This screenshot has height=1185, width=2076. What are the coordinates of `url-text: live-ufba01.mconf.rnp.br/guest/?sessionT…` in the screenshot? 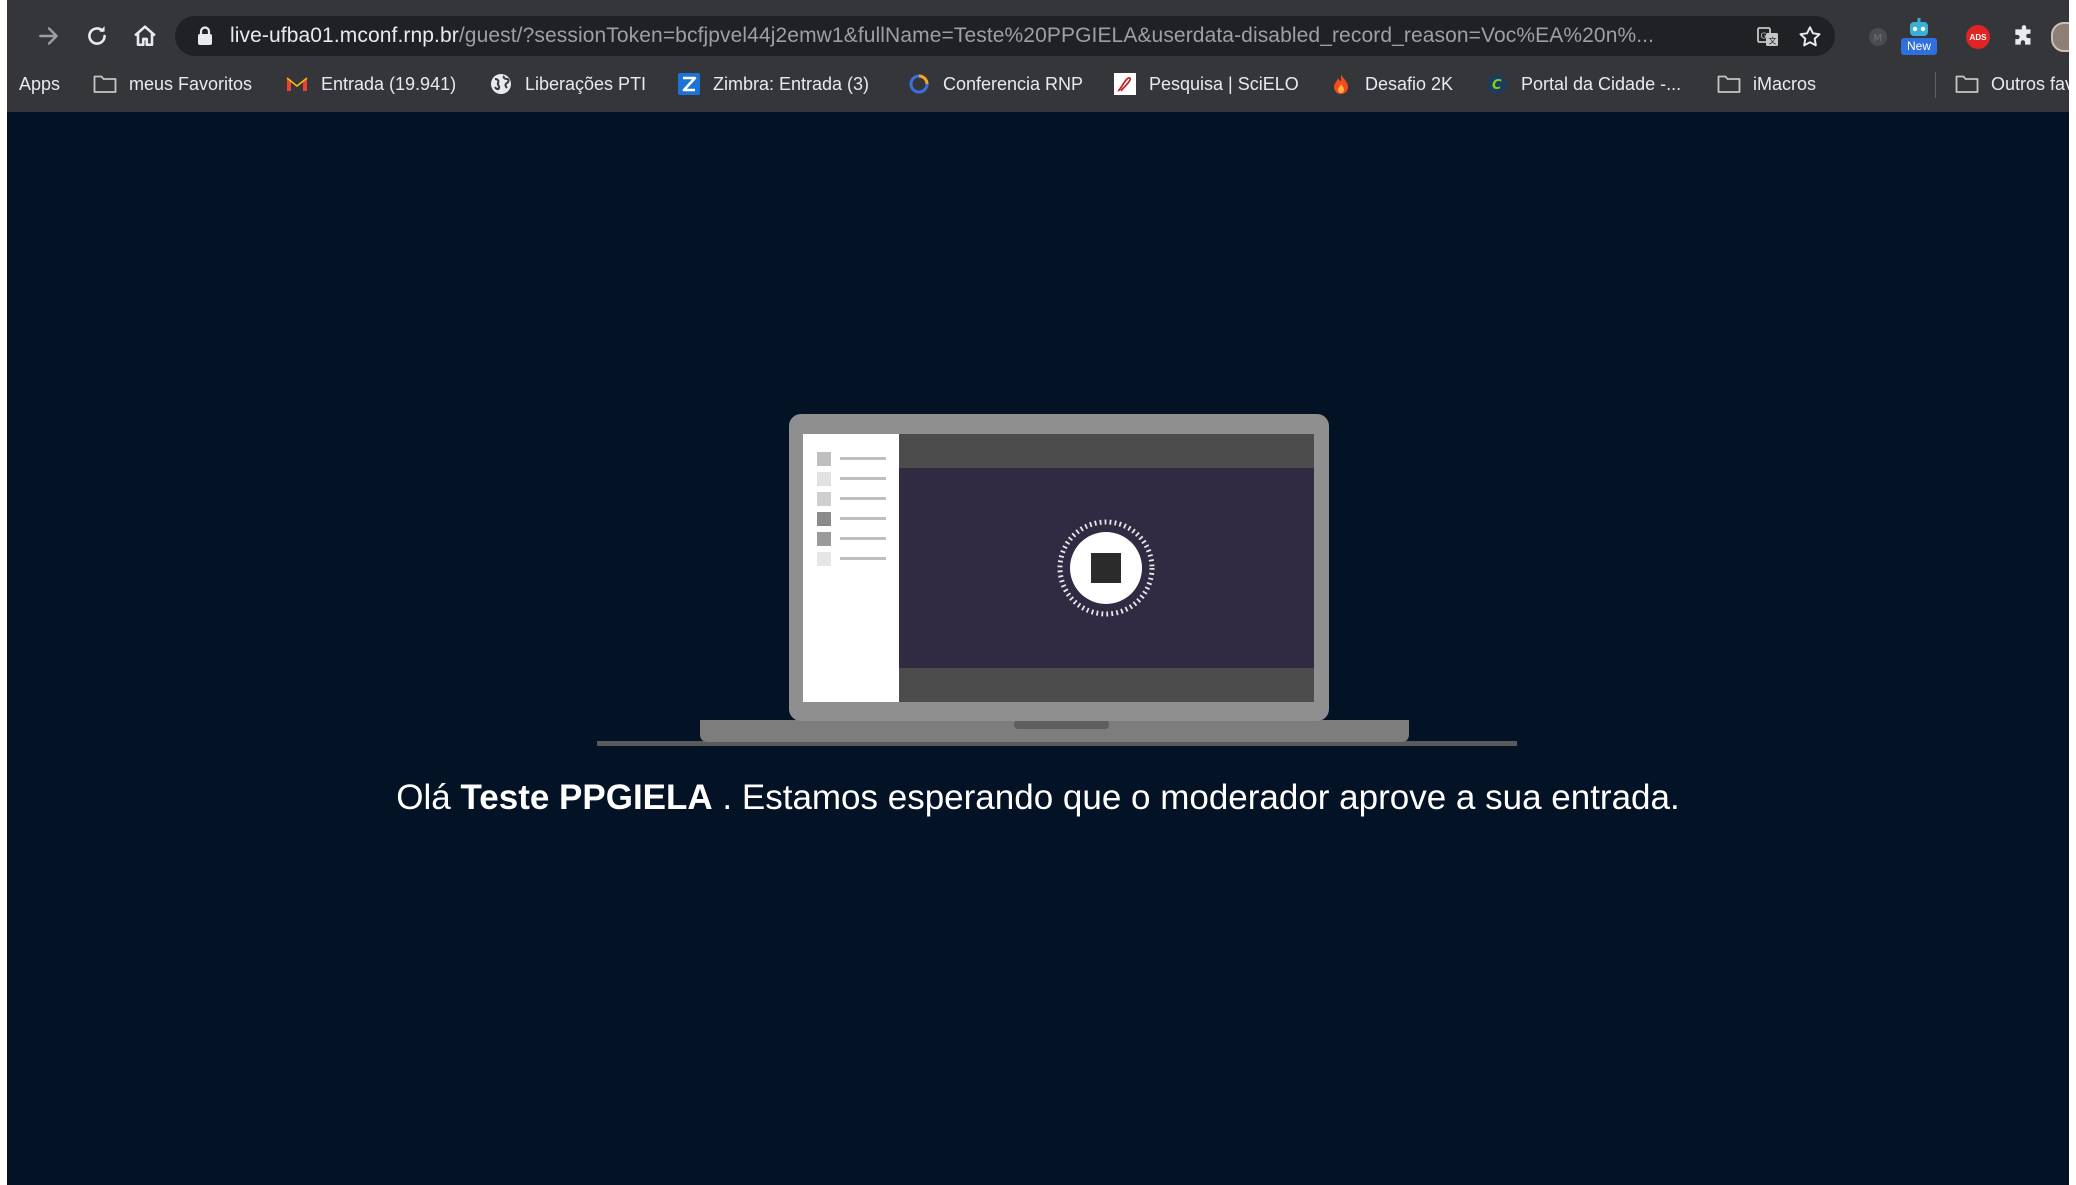 It's located at (985, 36).